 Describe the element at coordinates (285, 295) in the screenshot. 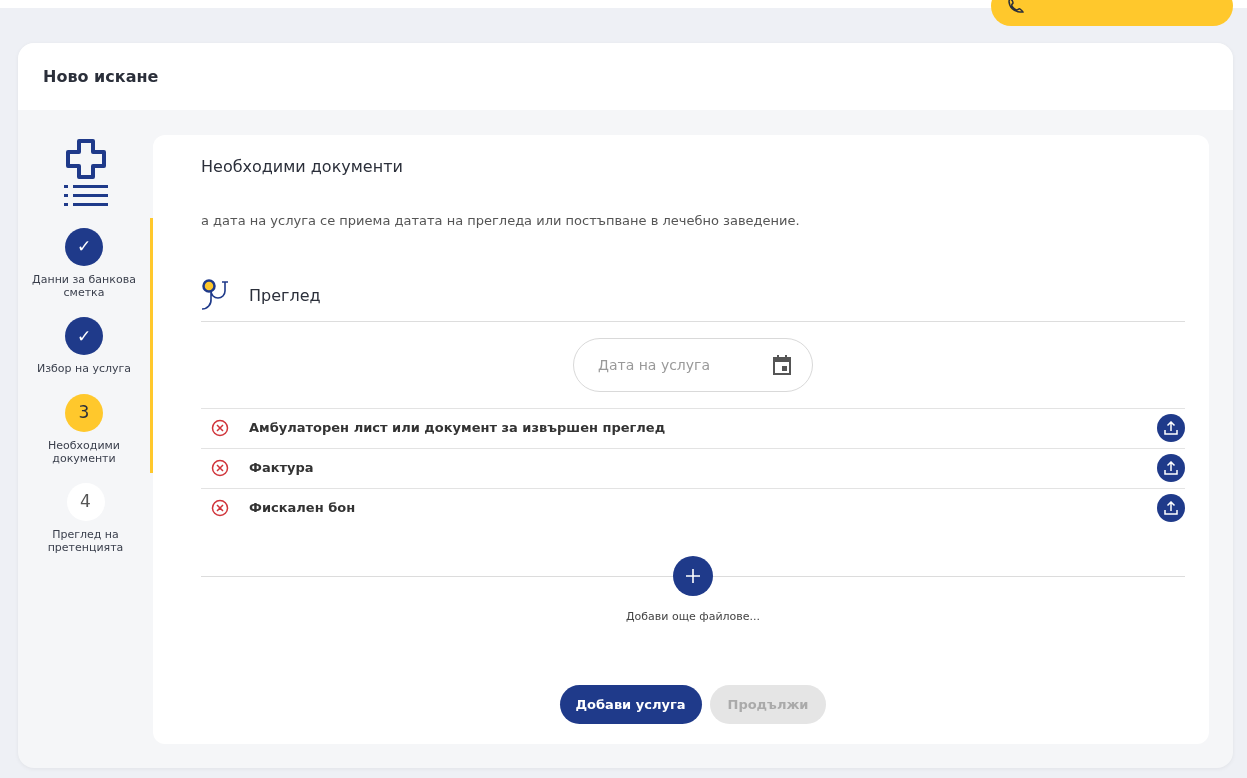

I see `service-name: Преглед` at that location.